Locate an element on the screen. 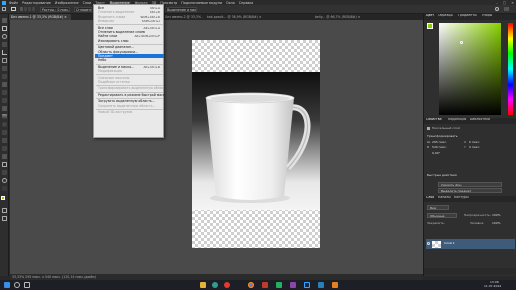 This screenshot has height=290, width=516. eraser-tool-icon is located at coordinates (4, 108).